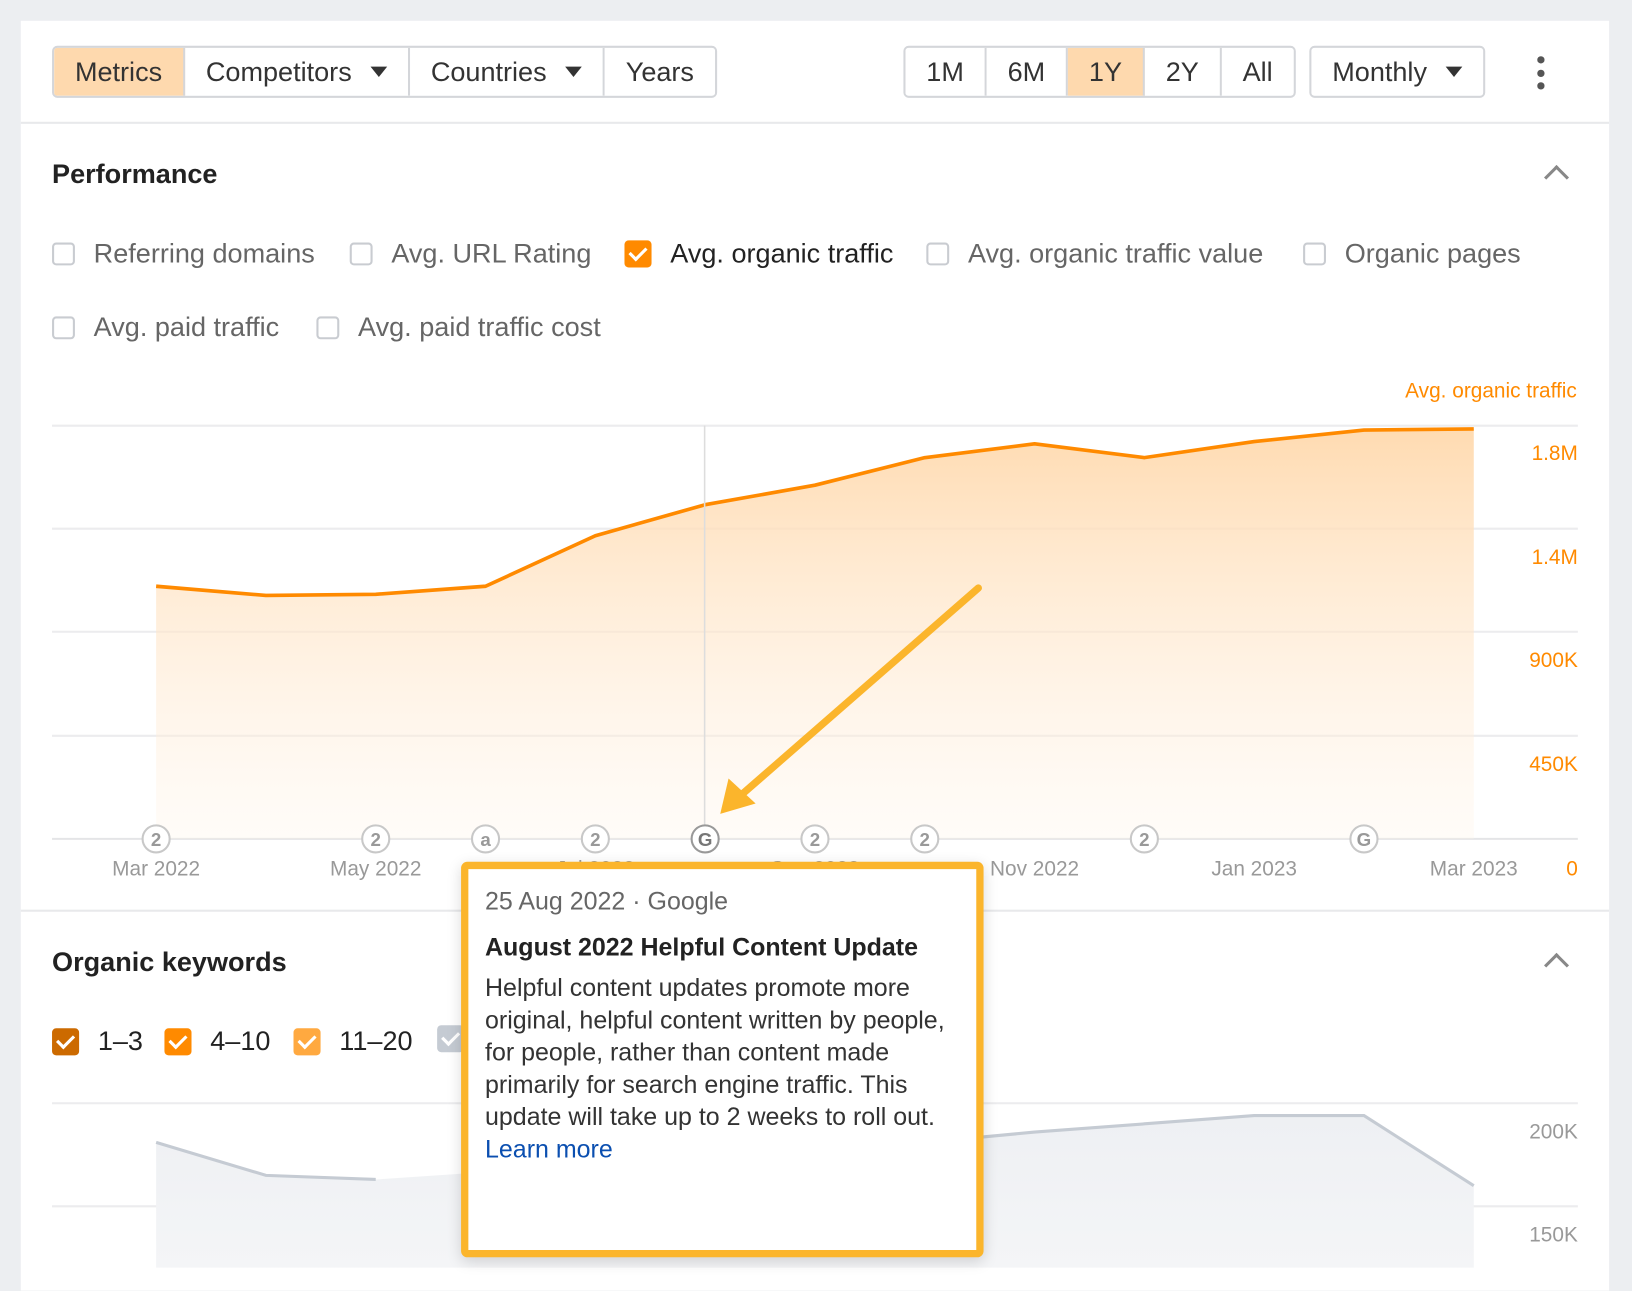 Image resolution: width=1632 pixels, height=1291 pixels. I want to click on svg-text: a, so click(485, 839).